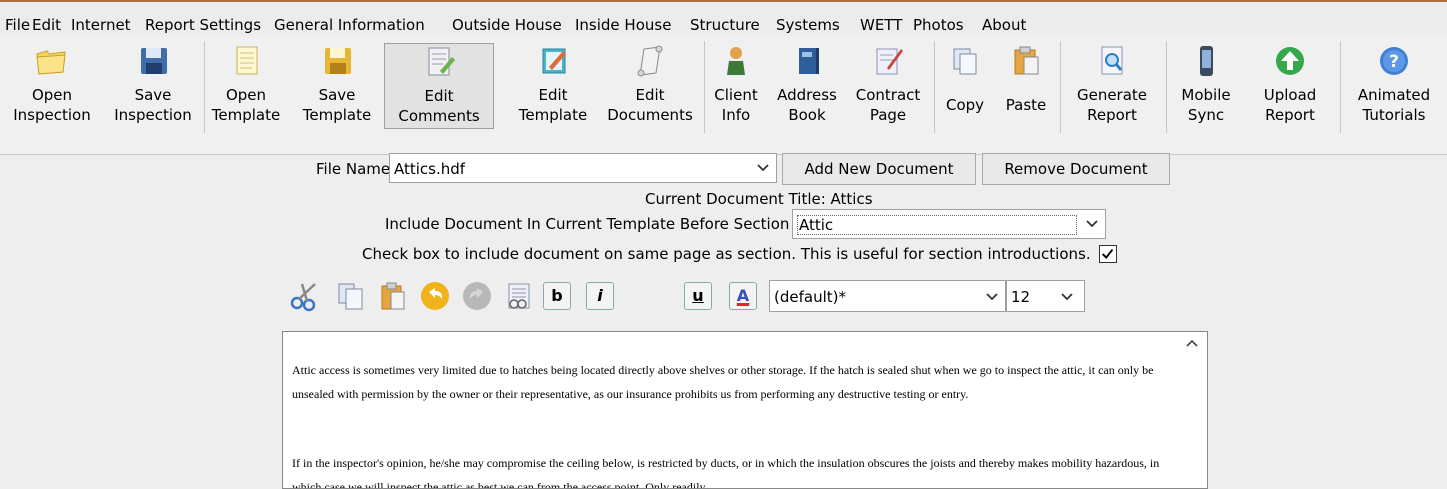 The width and height of the screenshot is (1447, 489). Describe the element at coordinates (1192, 343) in the screenshot. I see `scroll-up-icon` at that location.